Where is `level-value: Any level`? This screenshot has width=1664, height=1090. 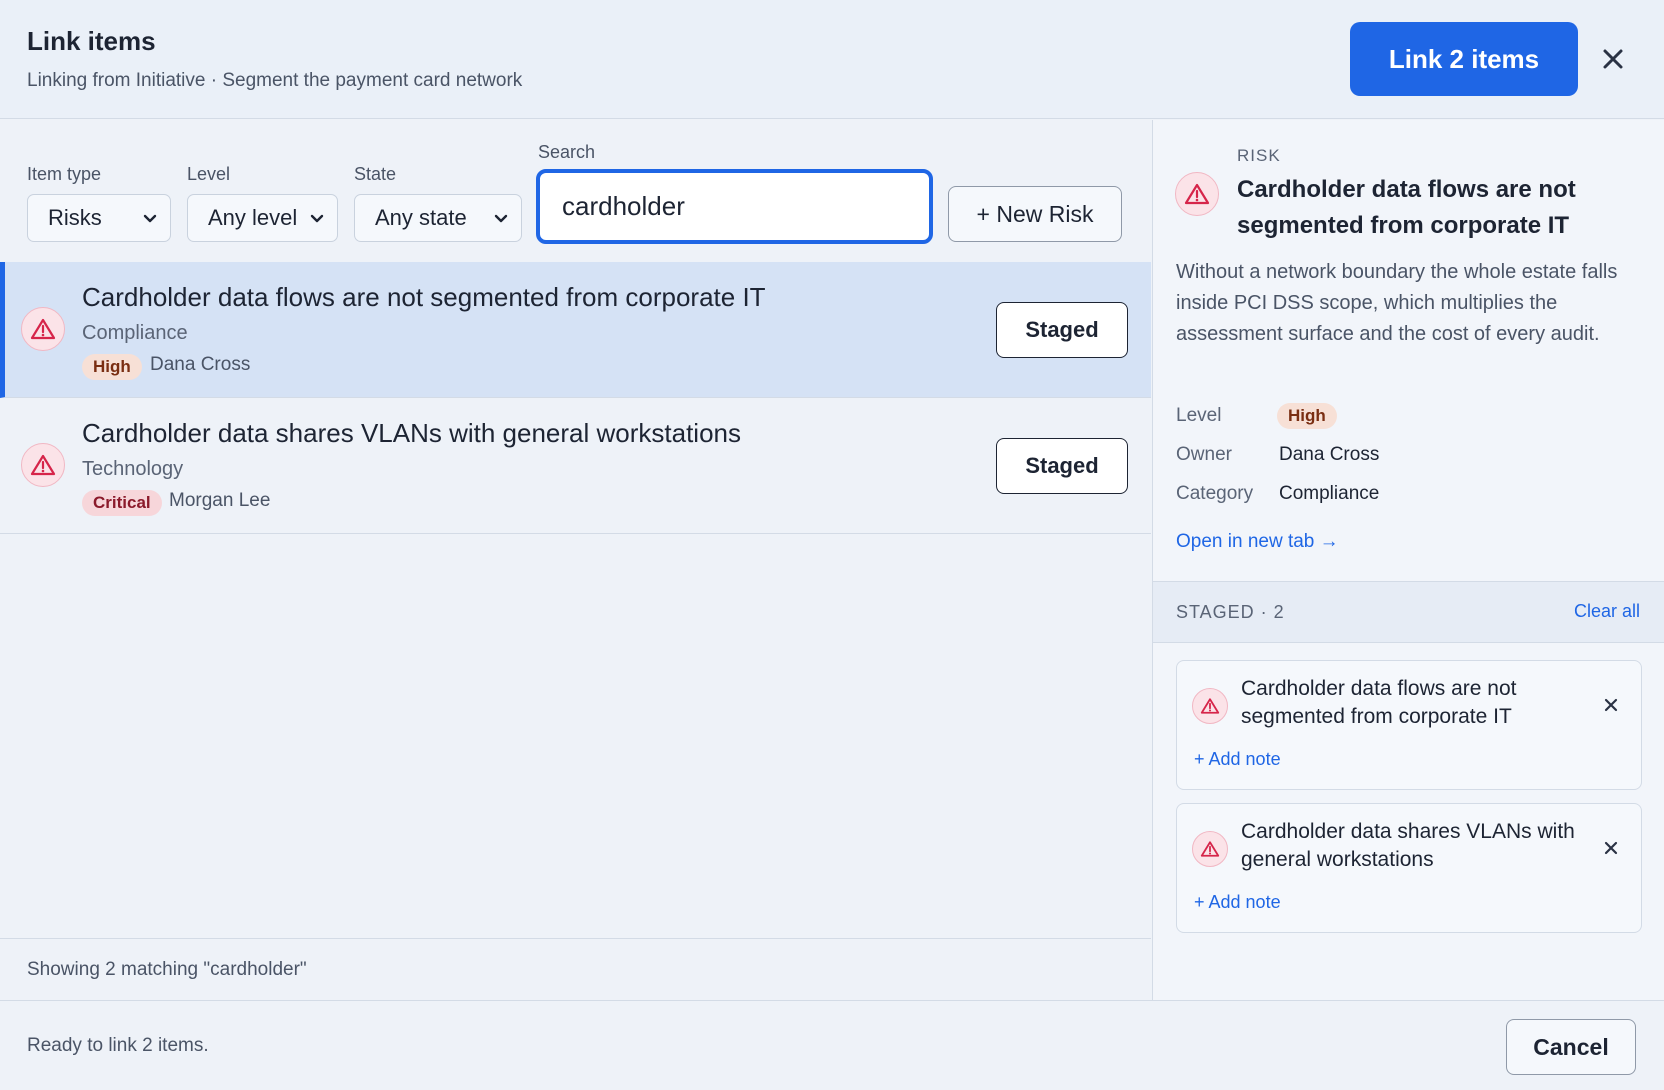 level-value: Any level is located at coordinates (253, 217).